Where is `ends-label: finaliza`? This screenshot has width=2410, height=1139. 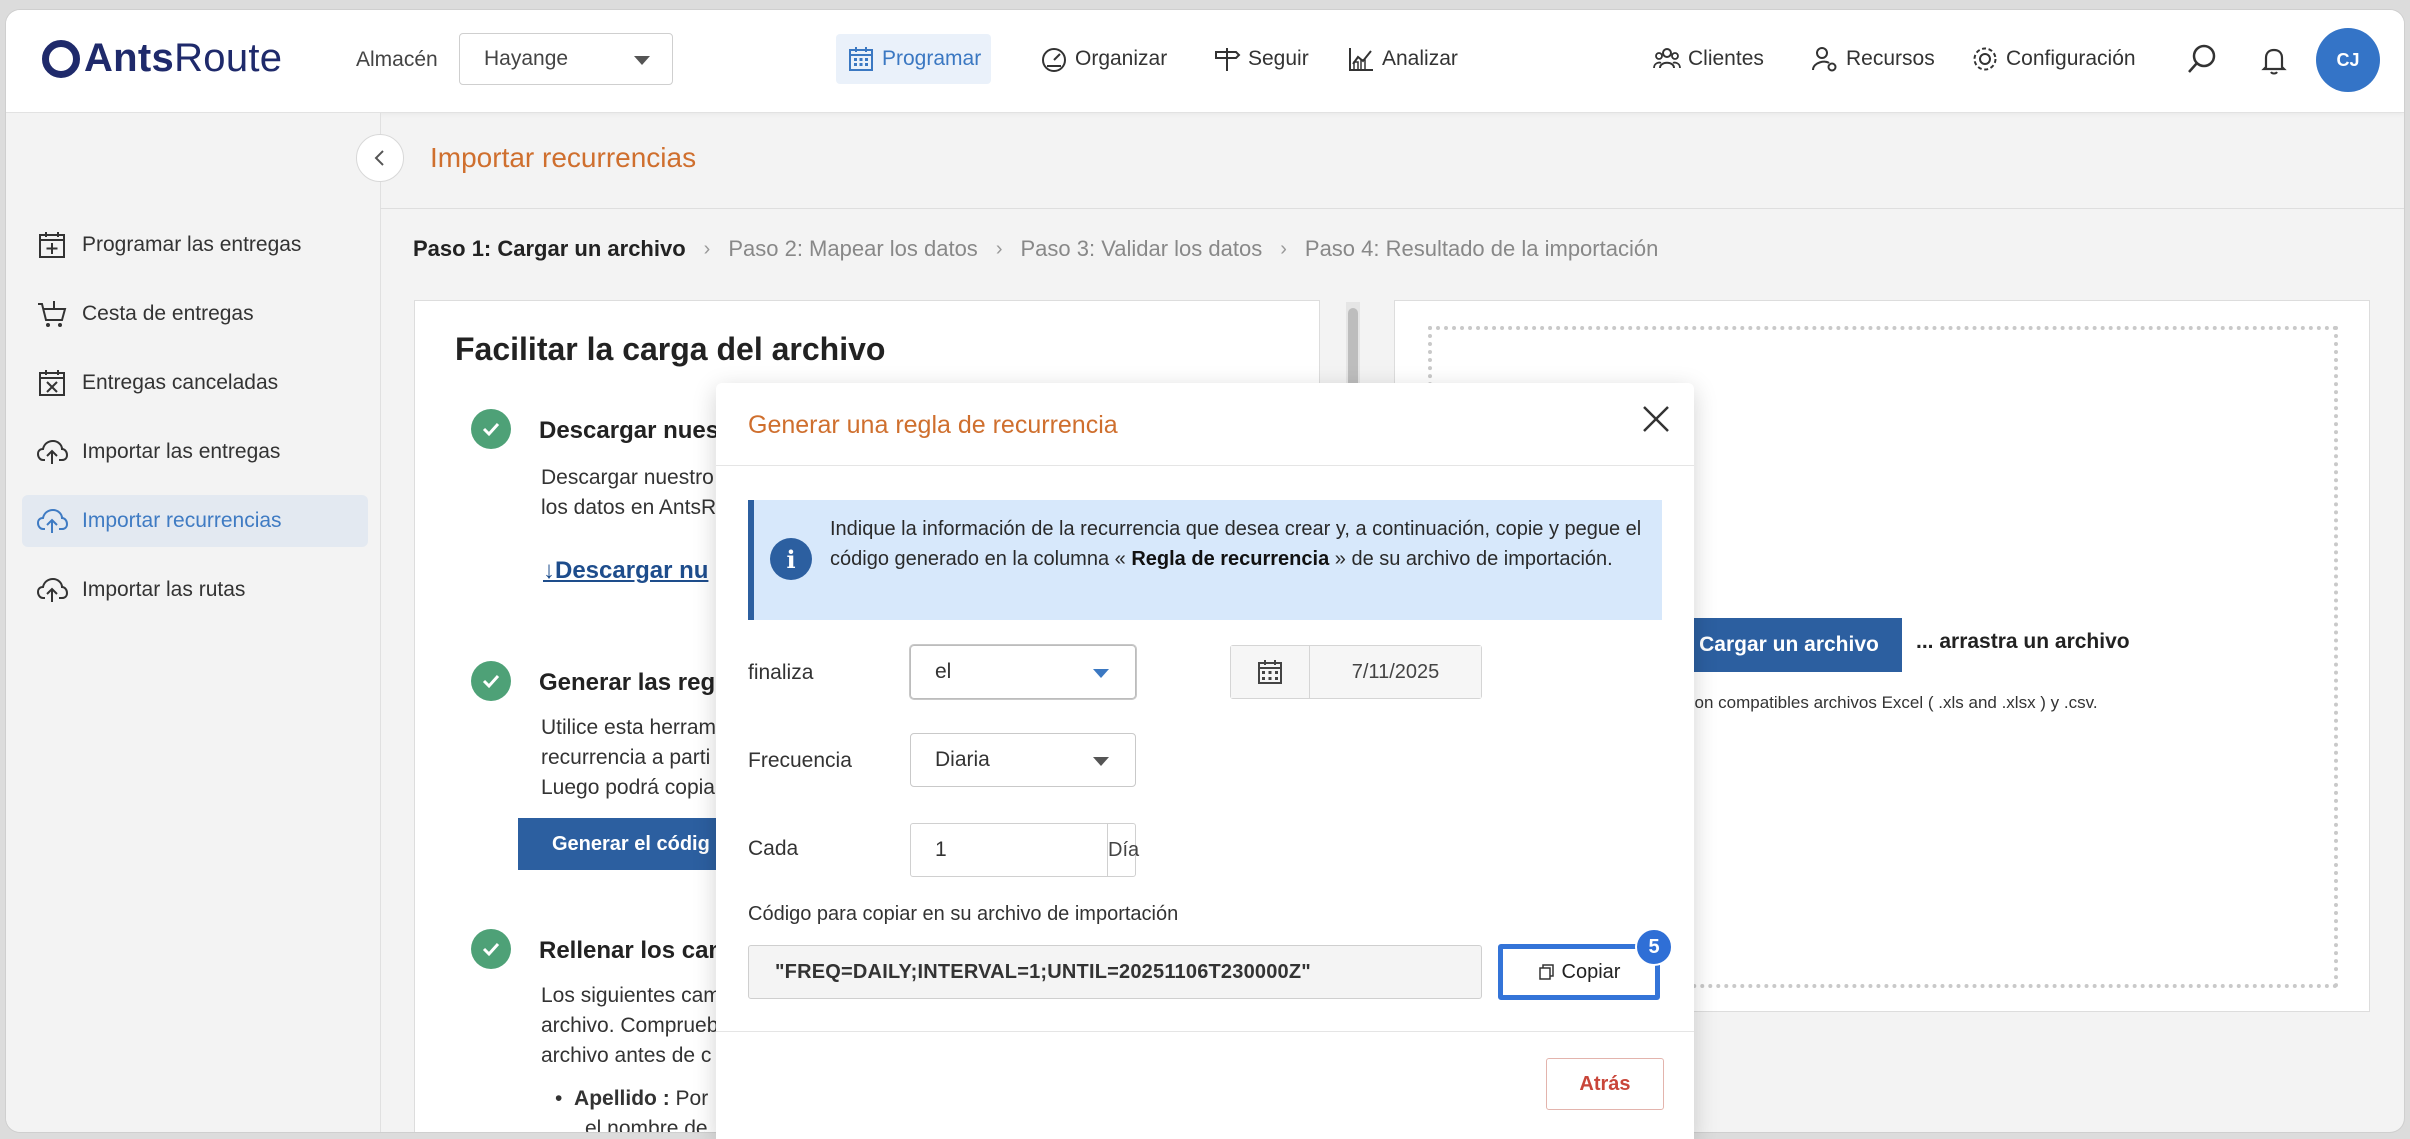
ends-label: finaliza is located at coordinates (781, 672).